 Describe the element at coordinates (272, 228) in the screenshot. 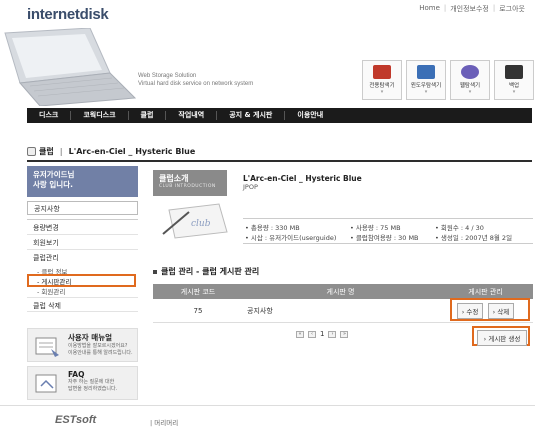

I see `stat-total-capacity: • 총용량 : 330 MB` at that location.